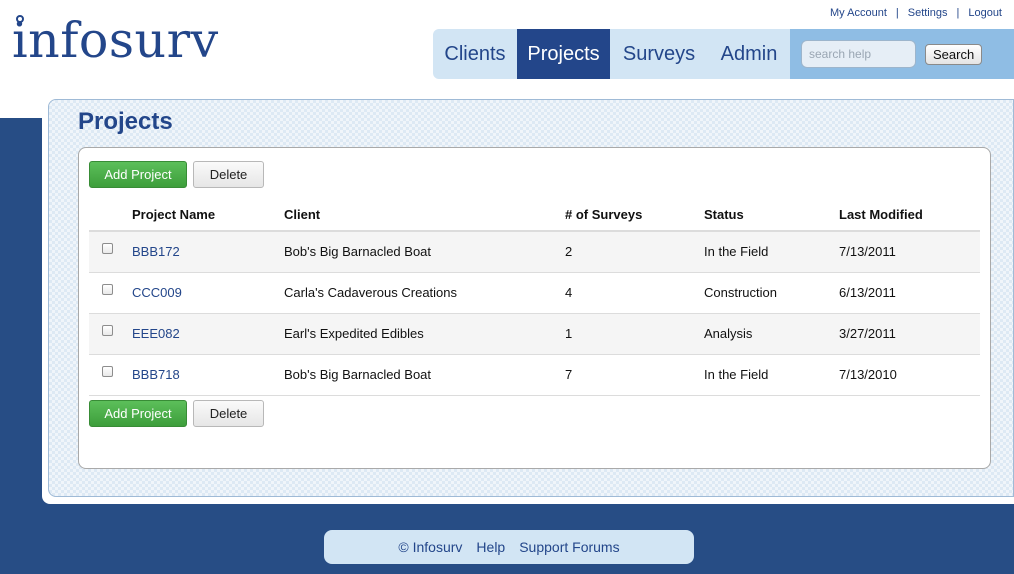  I want to click on footer-help-link: Help, so click(490, 547).